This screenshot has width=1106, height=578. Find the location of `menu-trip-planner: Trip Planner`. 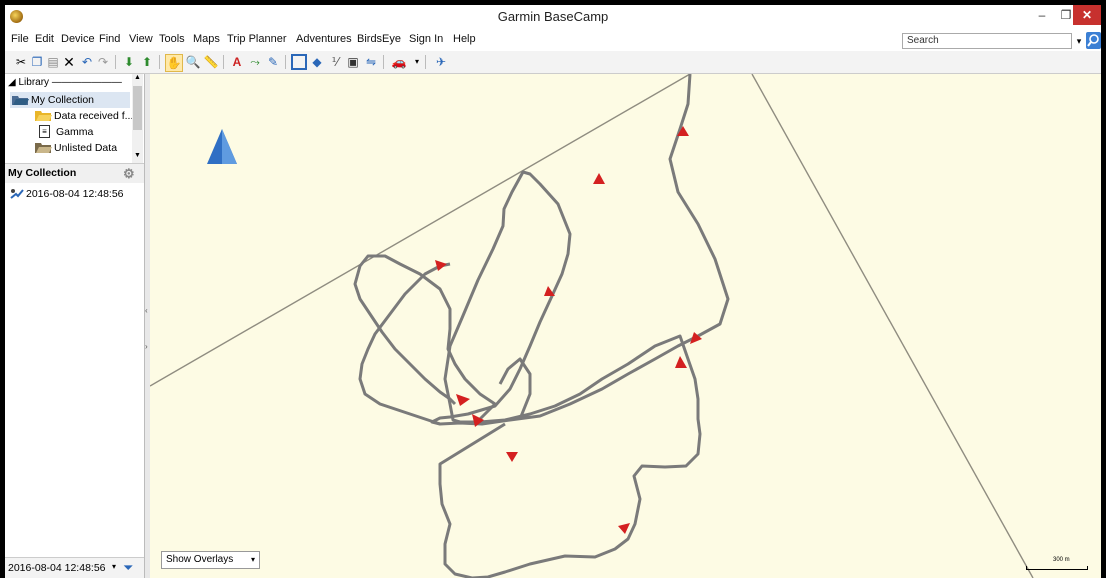

menu-trip-planner: Trip Planner is located at coordinates (257, 39).